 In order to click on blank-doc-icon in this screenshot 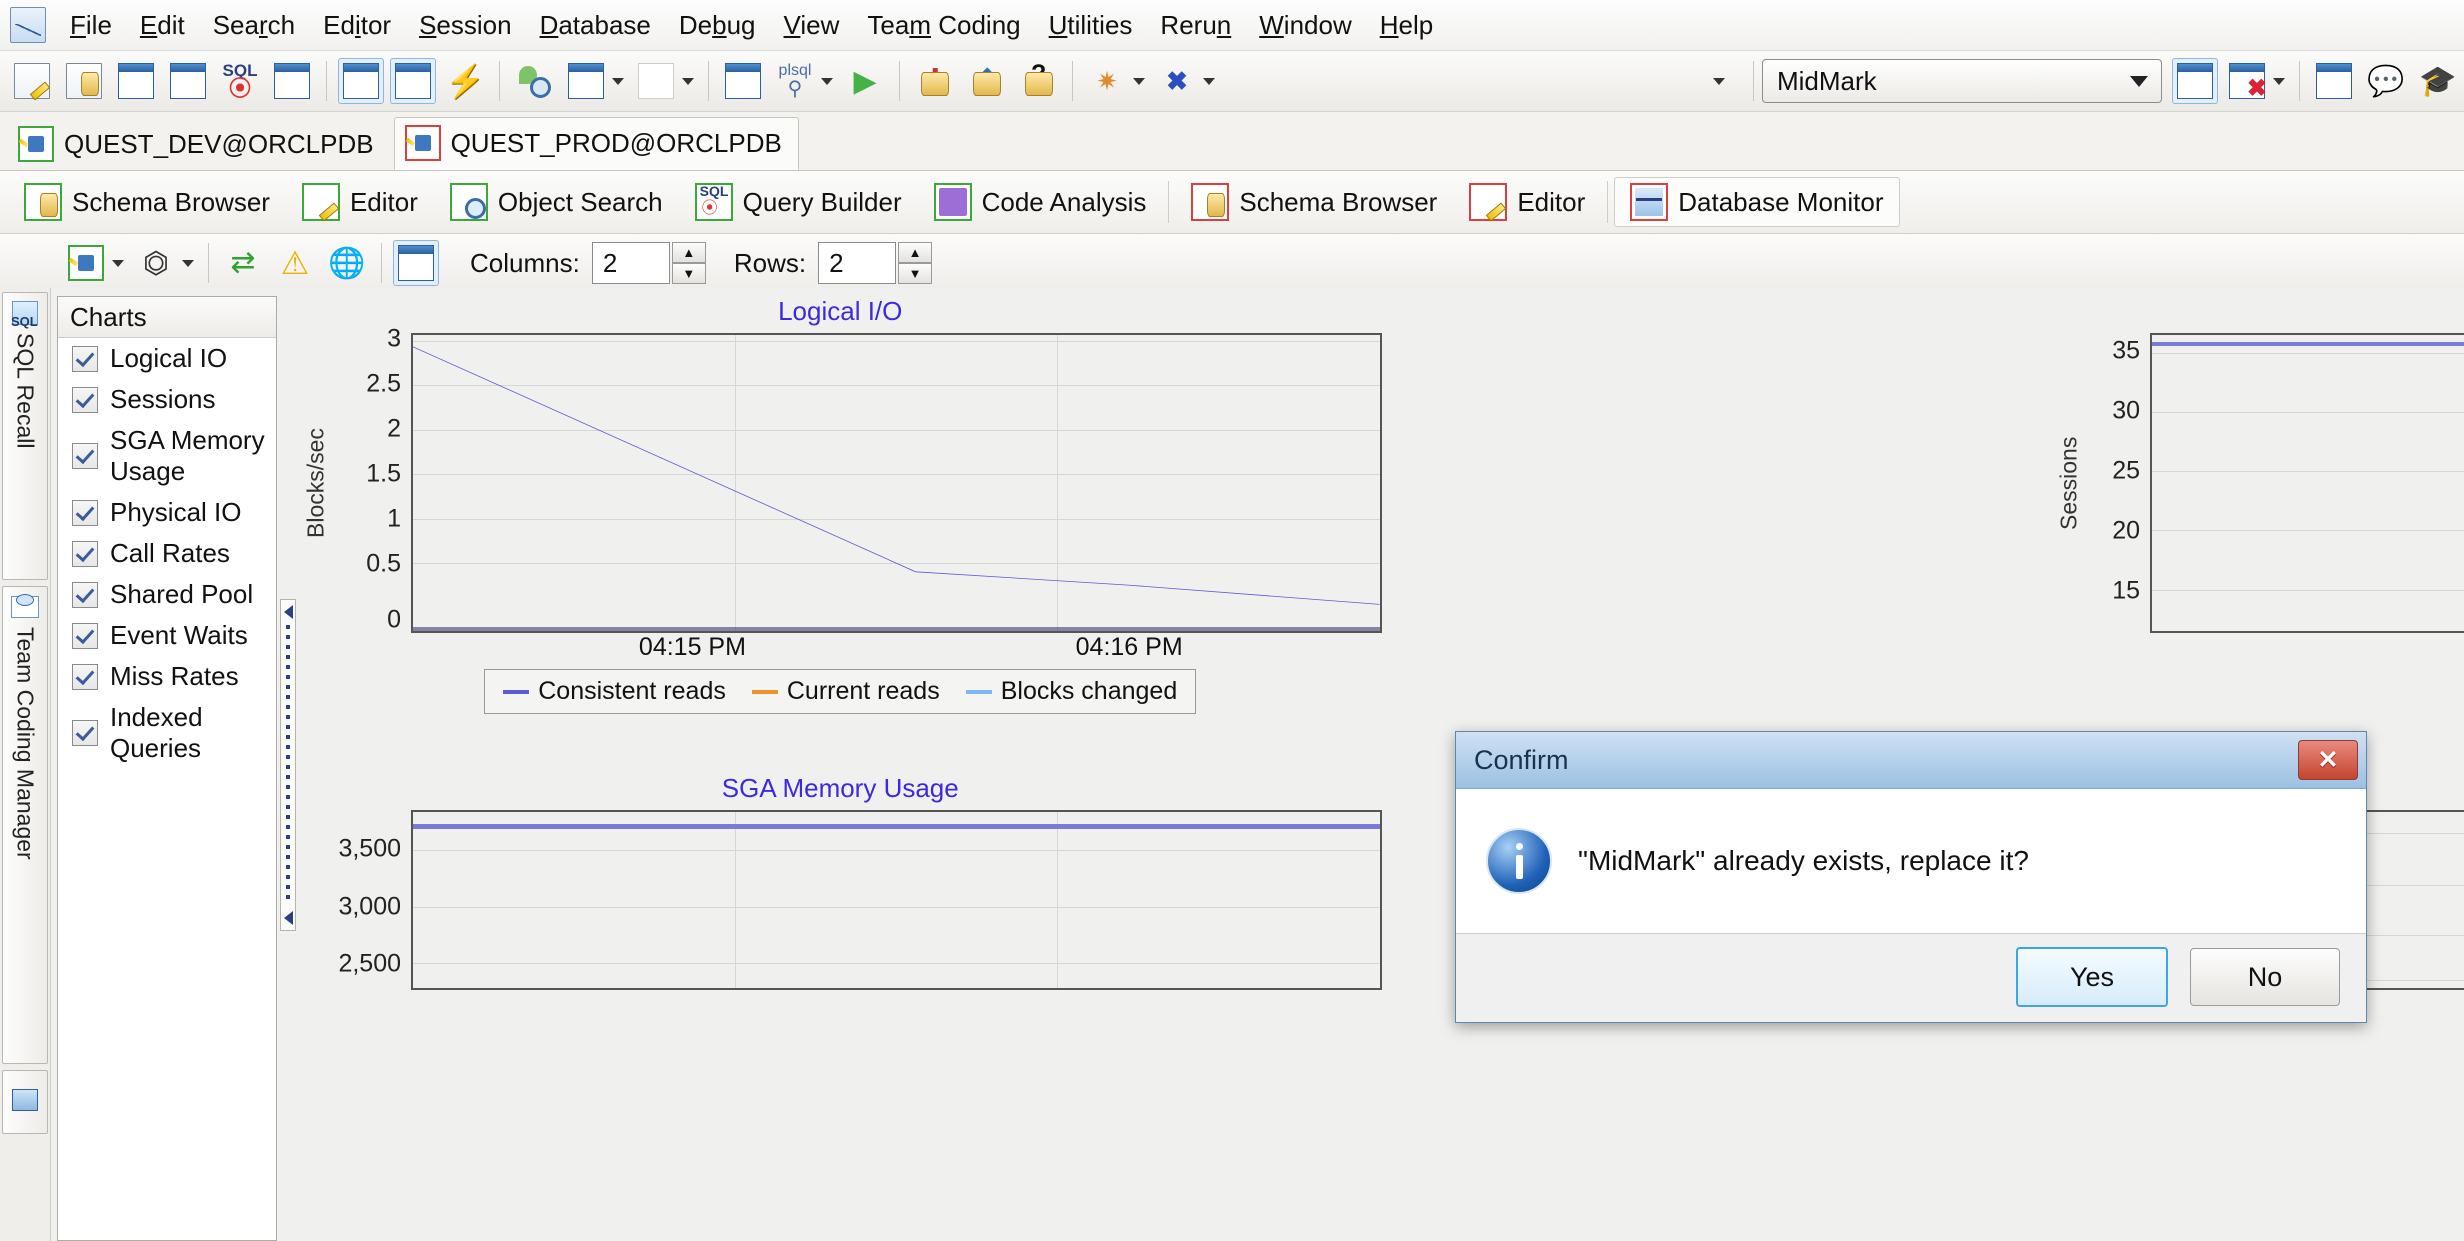, I will do `click(656, 81)`.